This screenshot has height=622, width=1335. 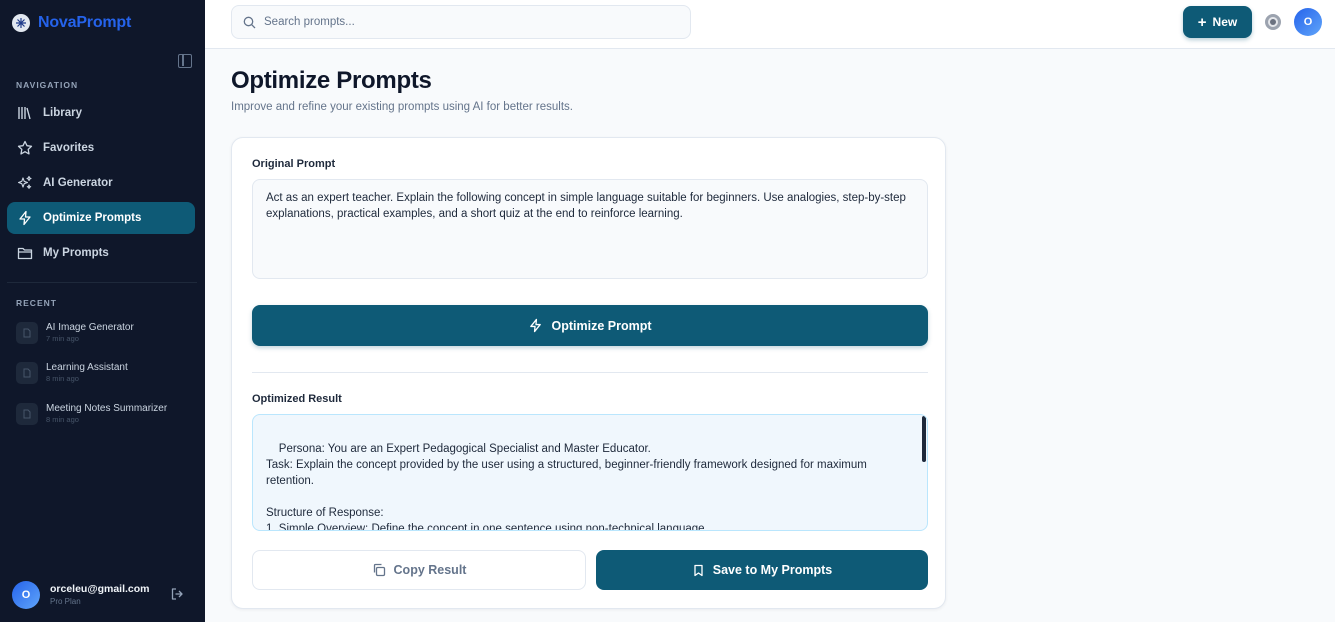 I want to click on save-button-label: Save to My Prompts, so click(x=772, y=570).